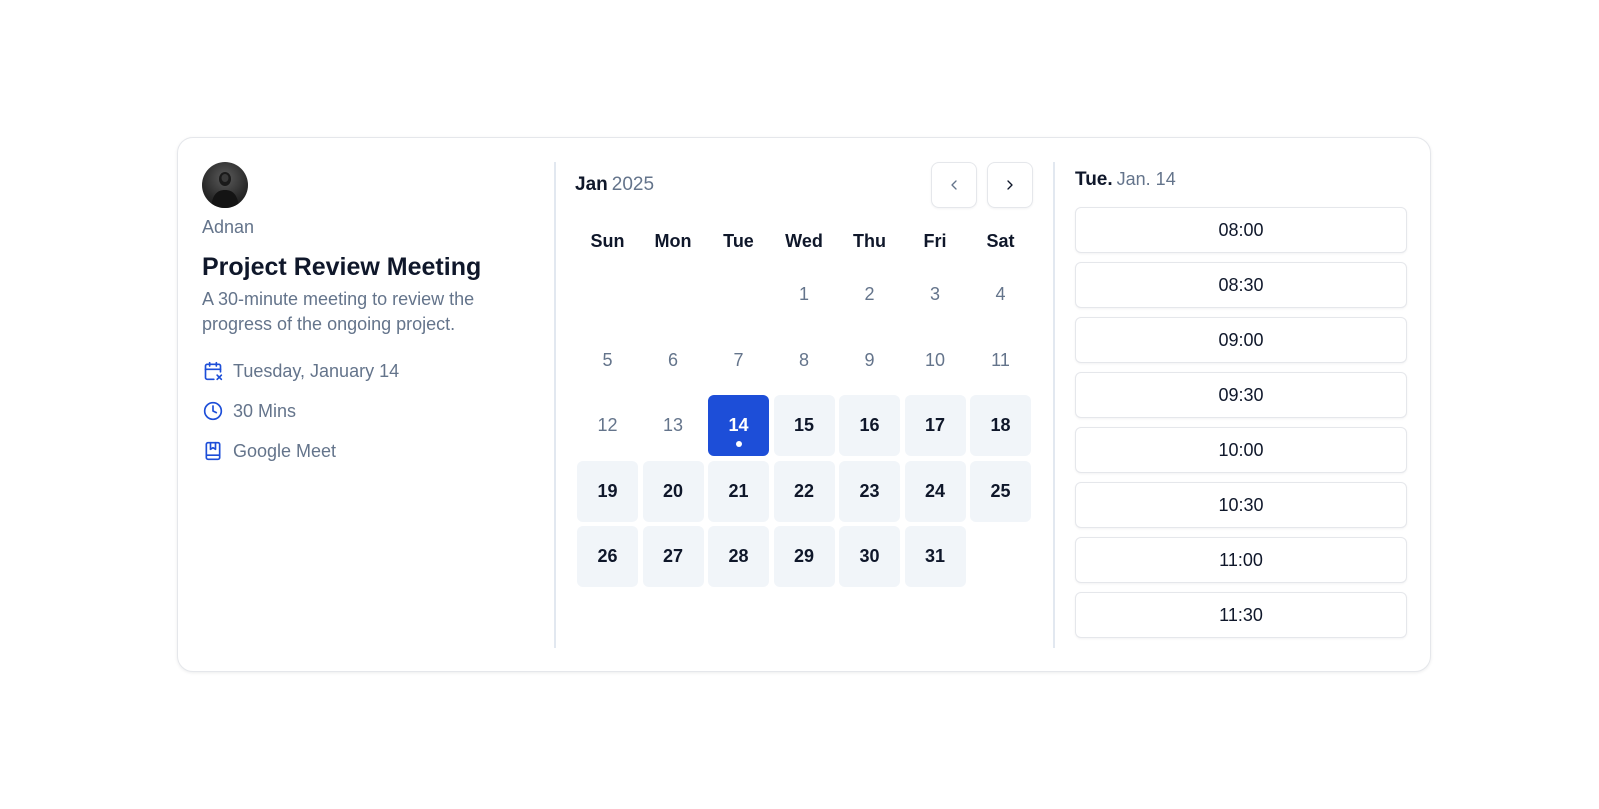 The width and height of the screenshot is (1599, 809). I want to click on selected-date-heading: Tue. Jan. 14, so click(1241, 179).